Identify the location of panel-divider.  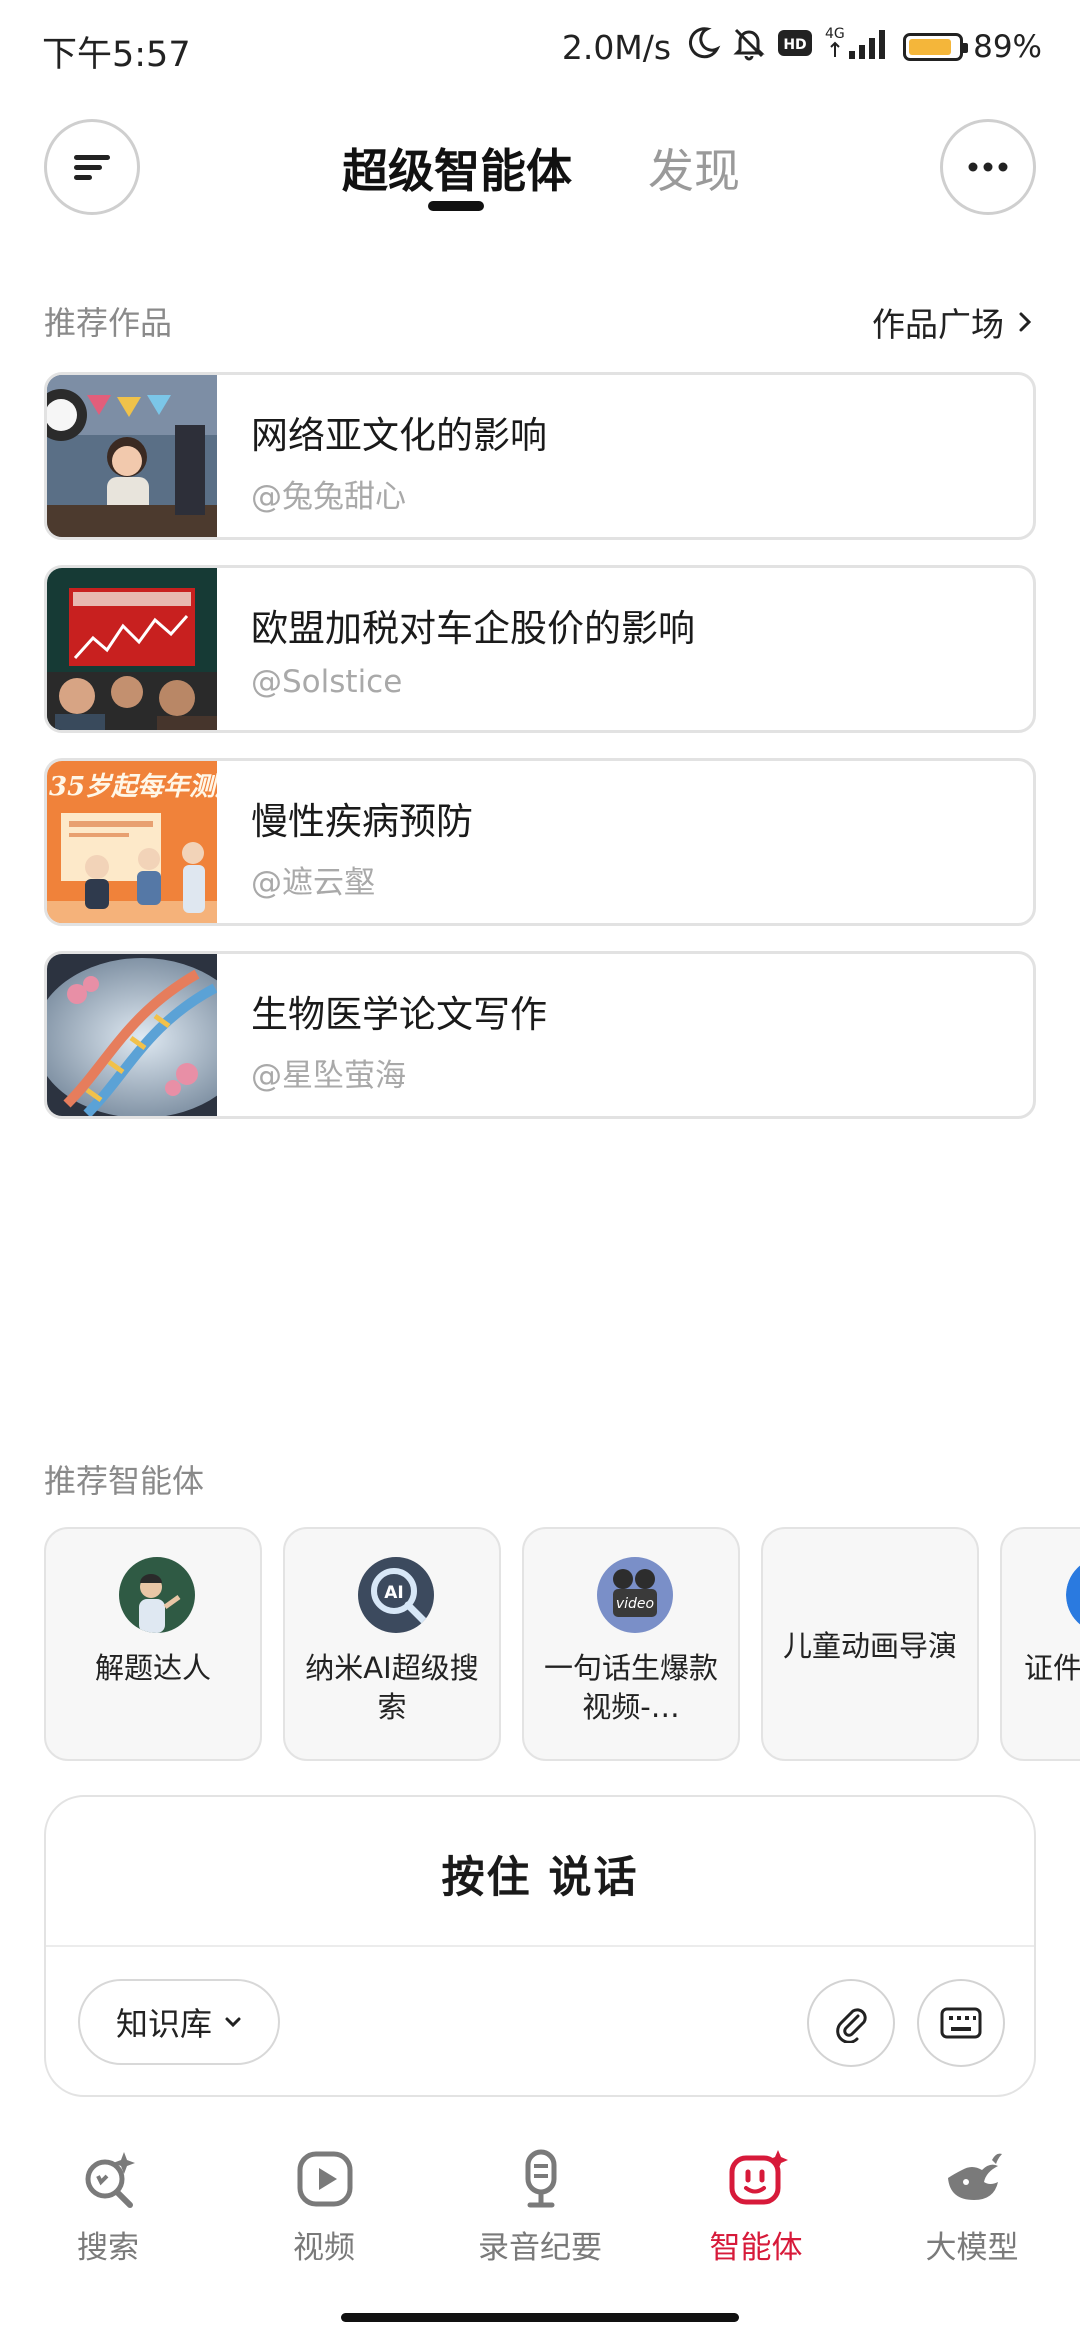
(540, 1946).